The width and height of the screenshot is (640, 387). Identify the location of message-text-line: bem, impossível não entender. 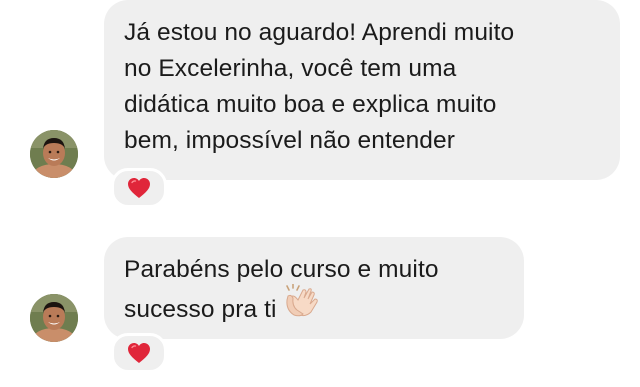
(290, 140).